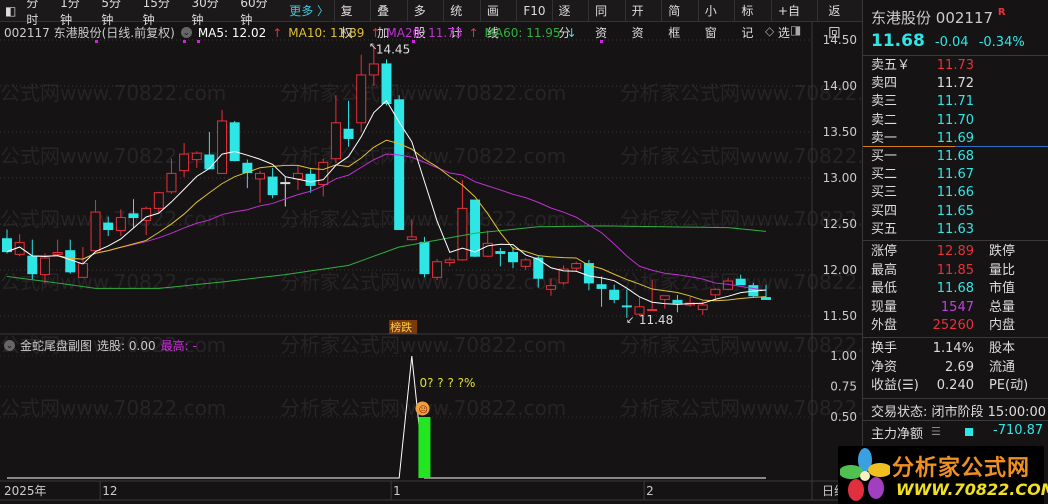 This screenshot has height=504, width=1048. What do you see at coordinates (898, 41) in the screenshot?
I see `last-price: 11.68` at bounding box center [898, 41].